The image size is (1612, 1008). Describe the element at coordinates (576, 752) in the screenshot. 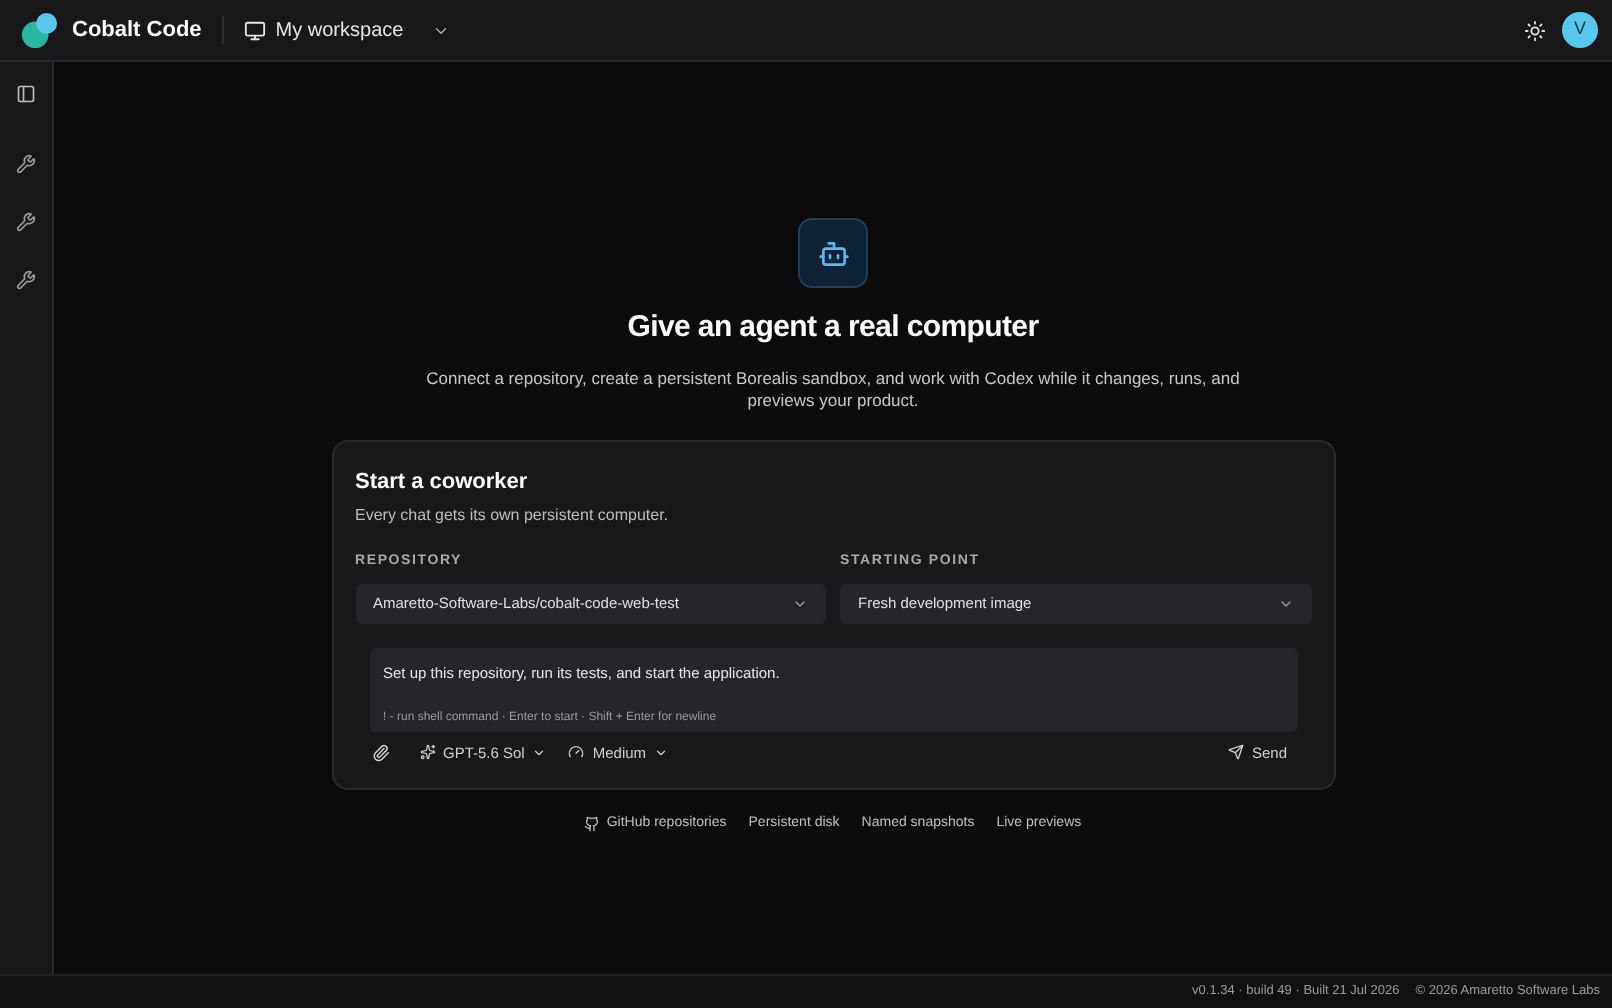

I see `gauge-icon` at that location.